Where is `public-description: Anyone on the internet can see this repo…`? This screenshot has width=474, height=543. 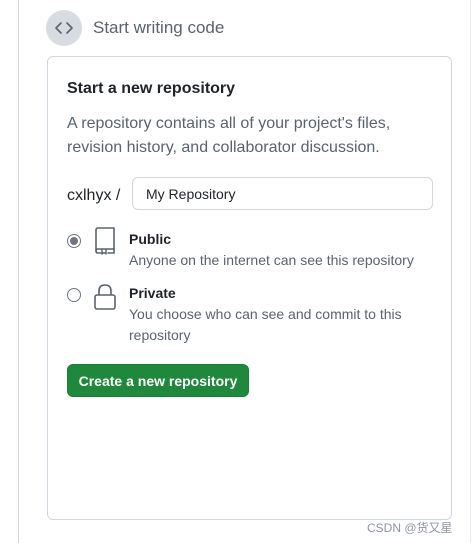 public-description: Anyone on the internet can see this repo… is located at coordinates (271, 260).